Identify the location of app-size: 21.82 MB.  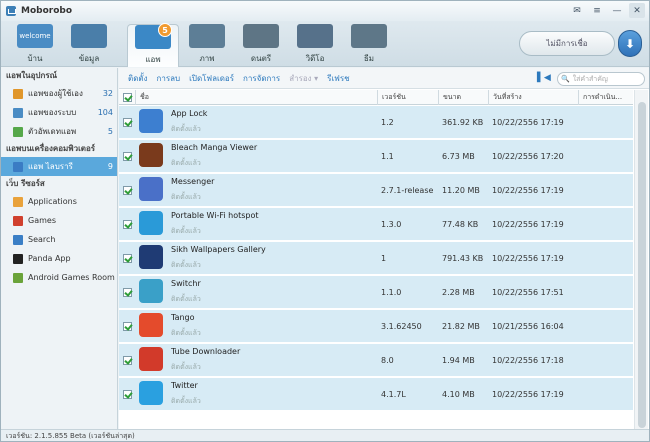
(461, 326).